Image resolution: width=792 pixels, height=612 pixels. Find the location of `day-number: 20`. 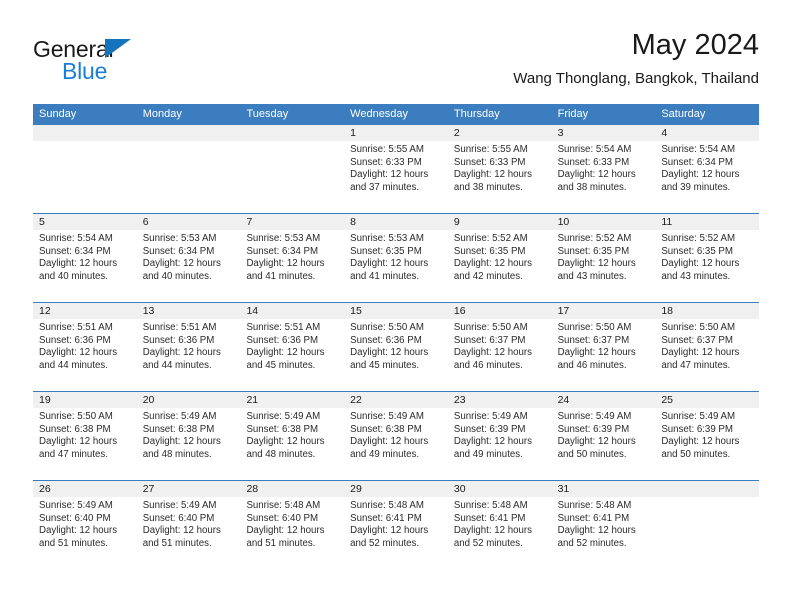

day-number: 20 is located at coordinates (188, 400).